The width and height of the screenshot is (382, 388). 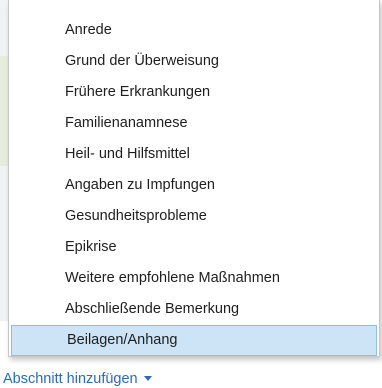 What do you see at coordinates (194, 340) in the screenshot?
I see `menu-item-beilagen-anhang: Beilagen/Anhang` at bounding box center [194, 340].